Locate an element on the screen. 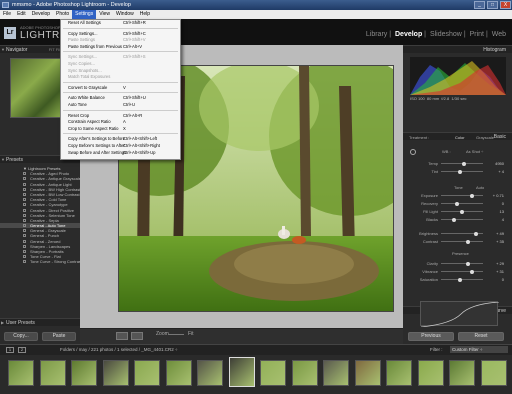  filter-dropdown: Custom Filter ÷ is located at coordinates (479, 349).